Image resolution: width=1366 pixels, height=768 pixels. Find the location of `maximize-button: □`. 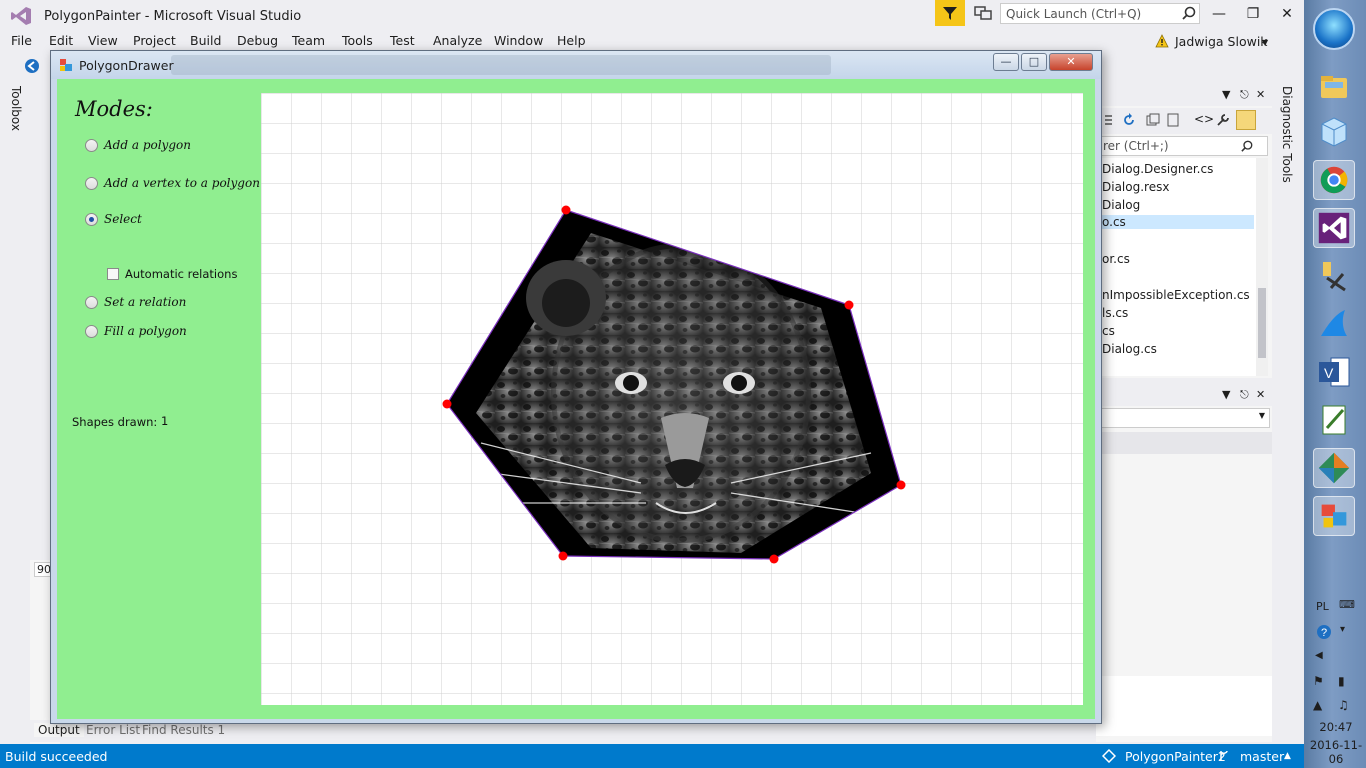

maximize-button: □ is located at coordinates (1034, 62).